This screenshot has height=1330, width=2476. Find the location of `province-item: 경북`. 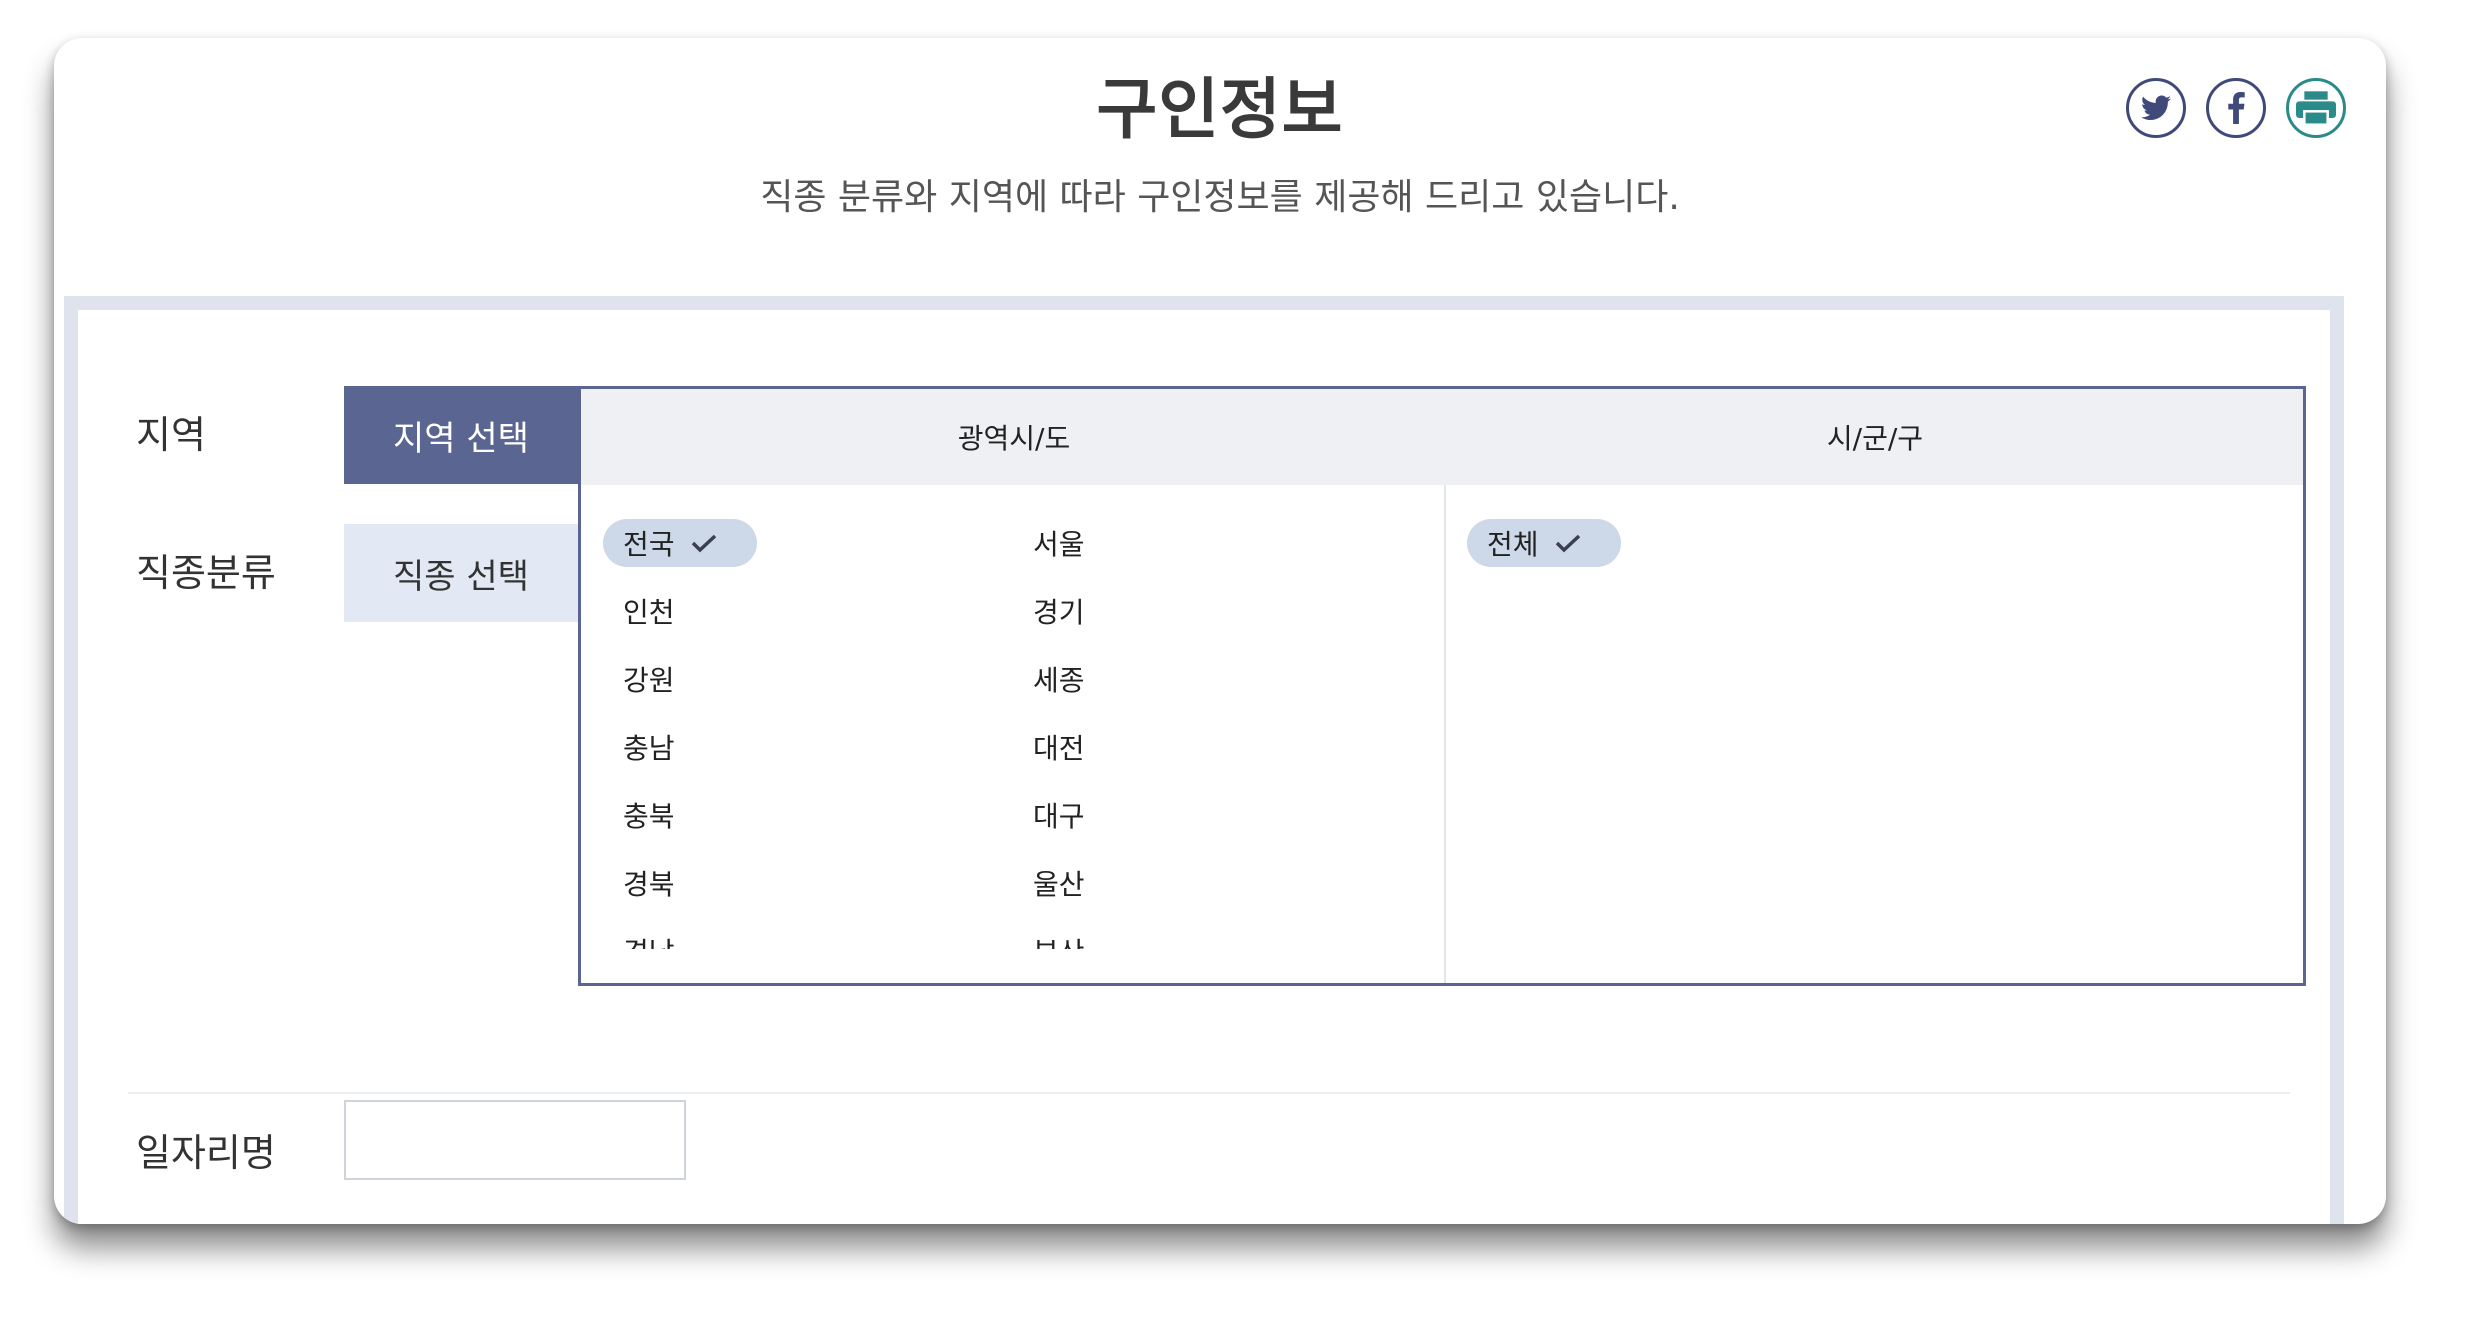

province-item: 경북 is located at coordinates (808, 883).